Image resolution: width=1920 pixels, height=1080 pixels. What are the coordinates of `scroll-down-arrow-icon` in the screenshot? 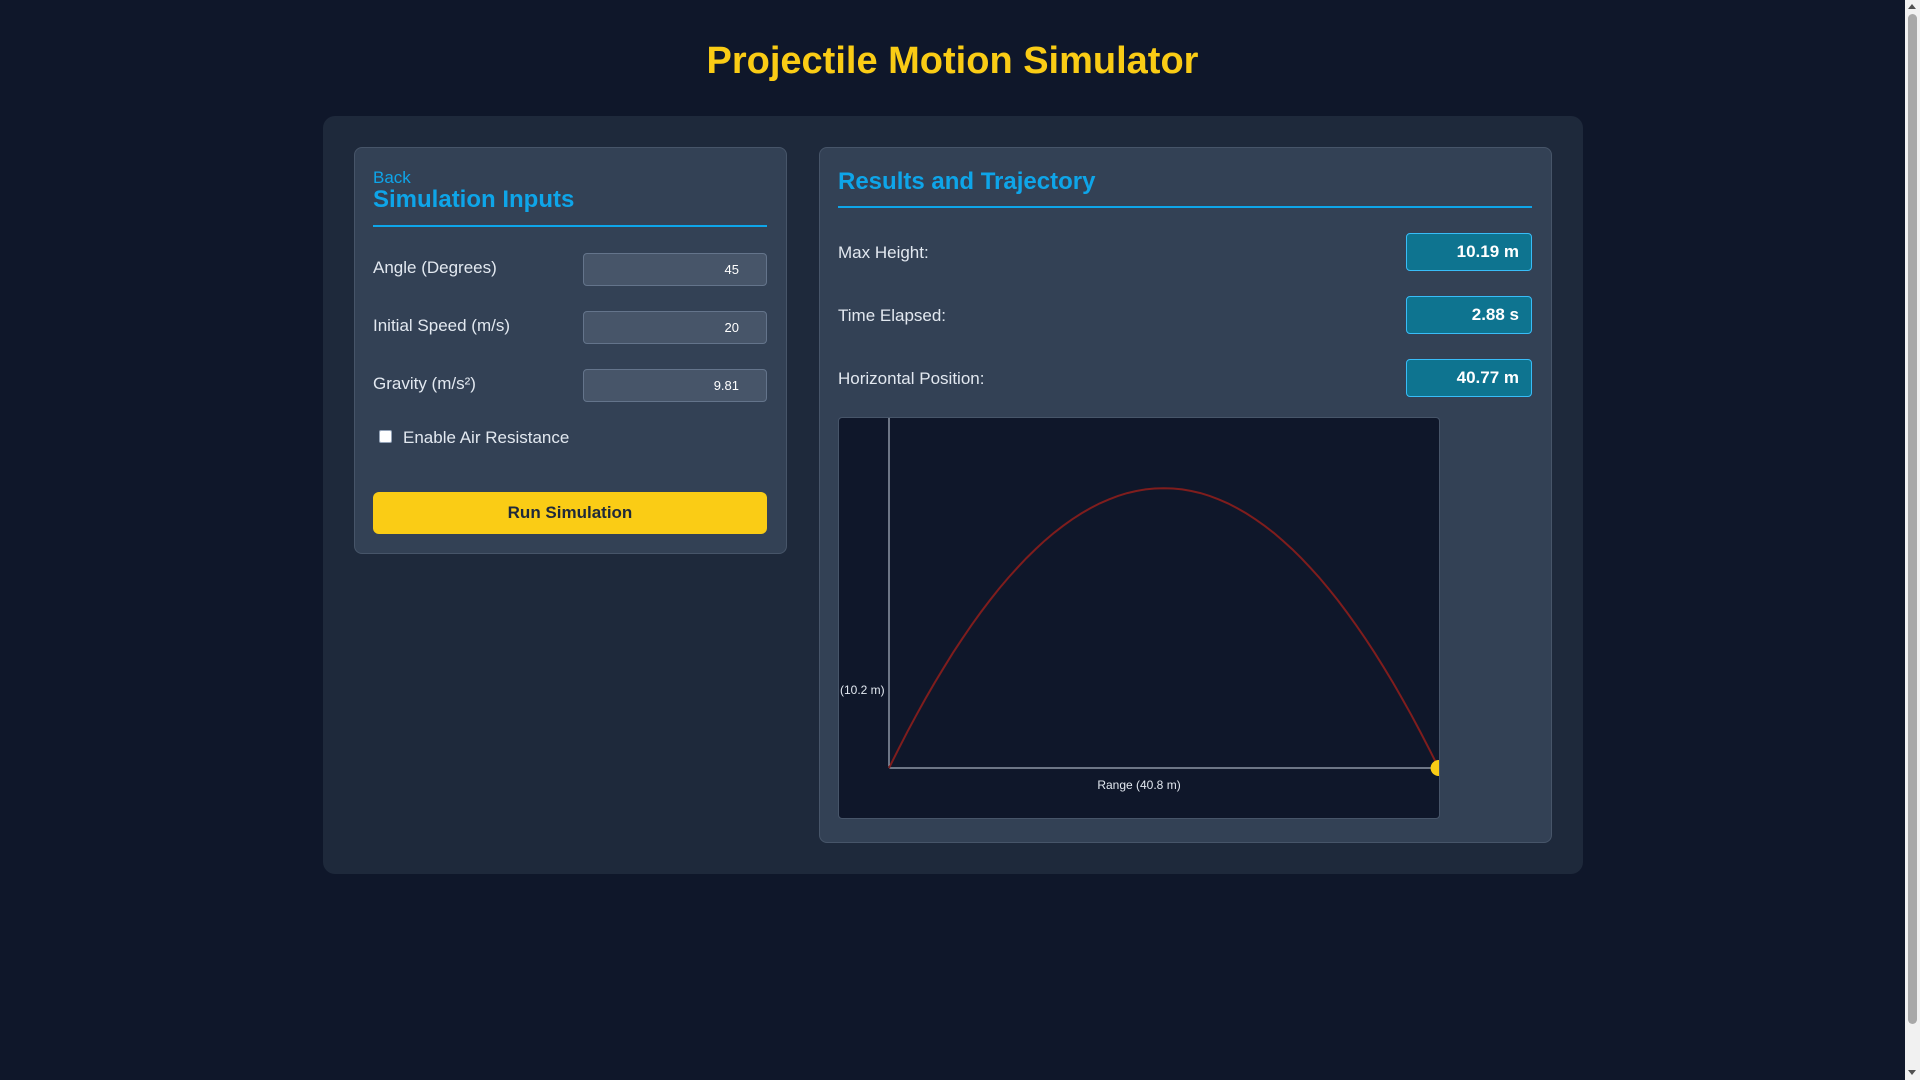 It's located at (1912, 1072).